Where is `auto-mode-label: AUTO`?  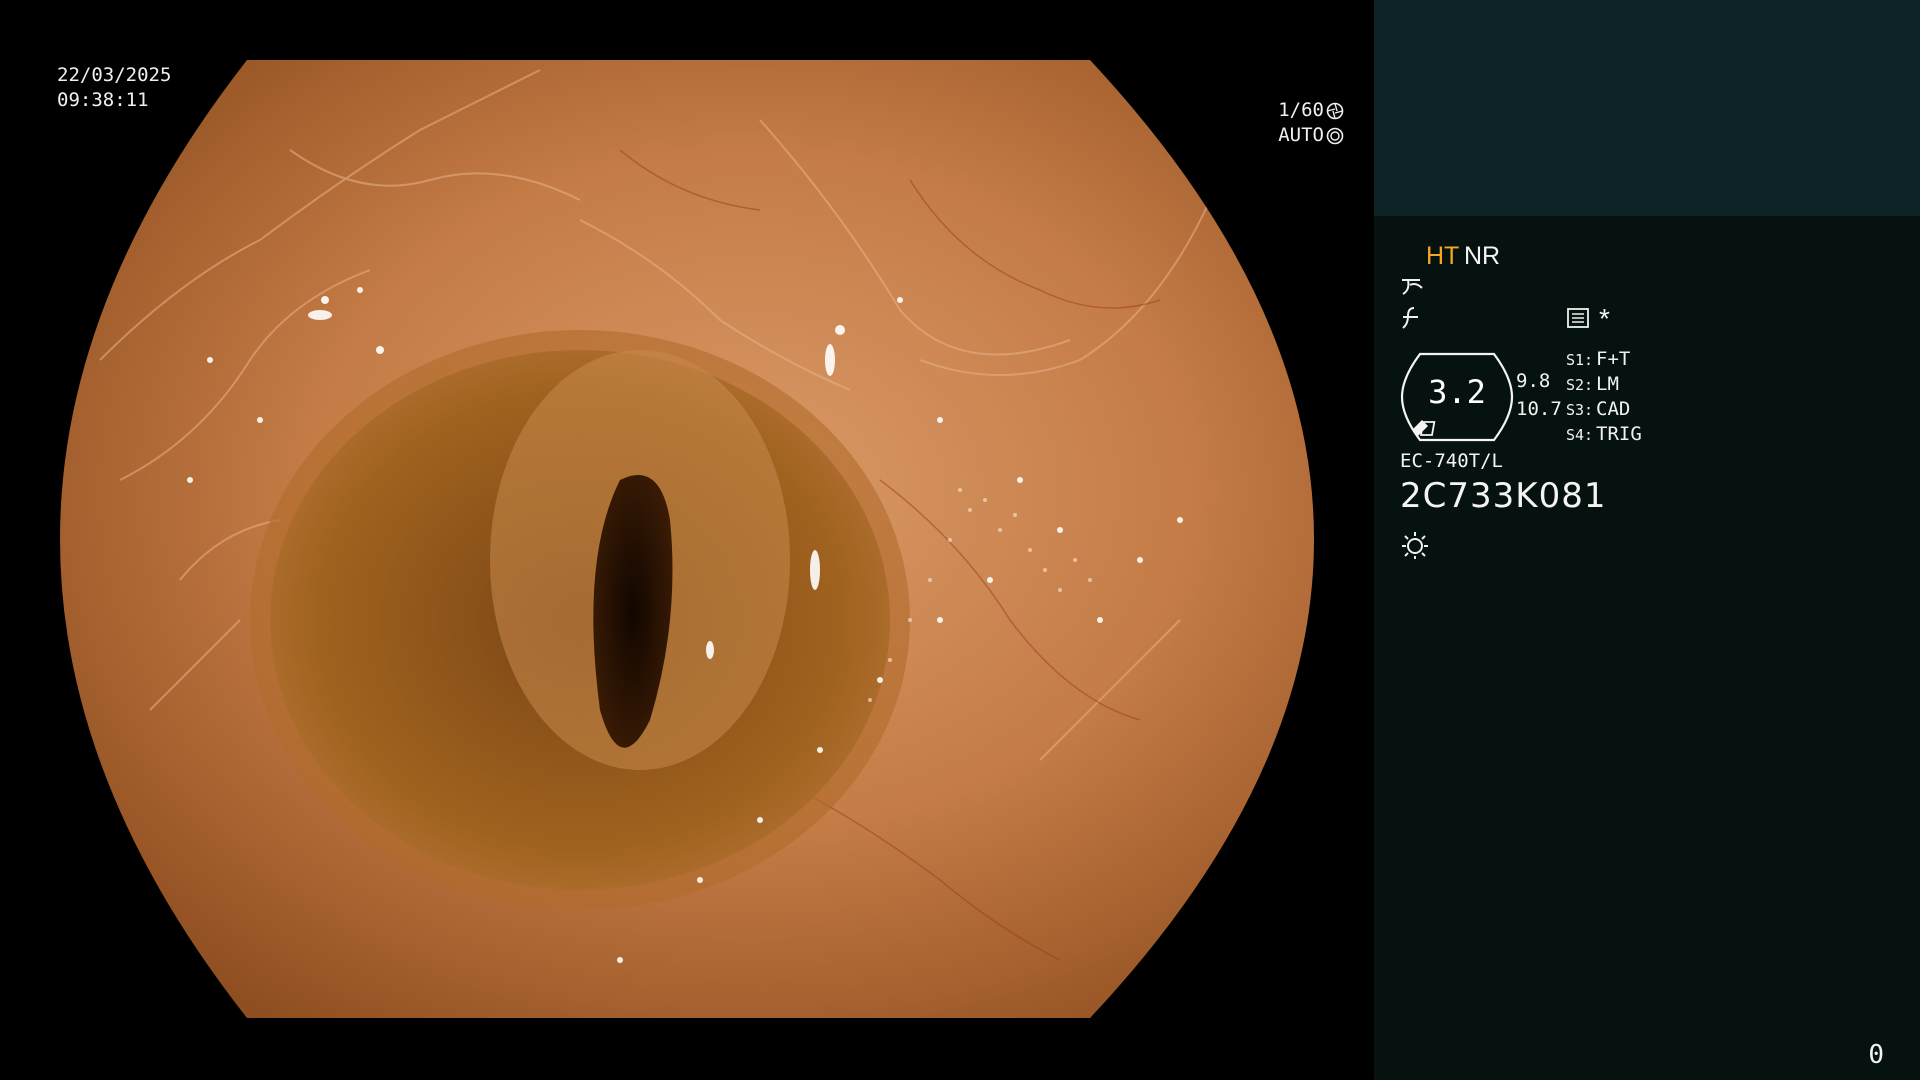
auto-mode-label: AUTO is located at coordinates (1301, 135).